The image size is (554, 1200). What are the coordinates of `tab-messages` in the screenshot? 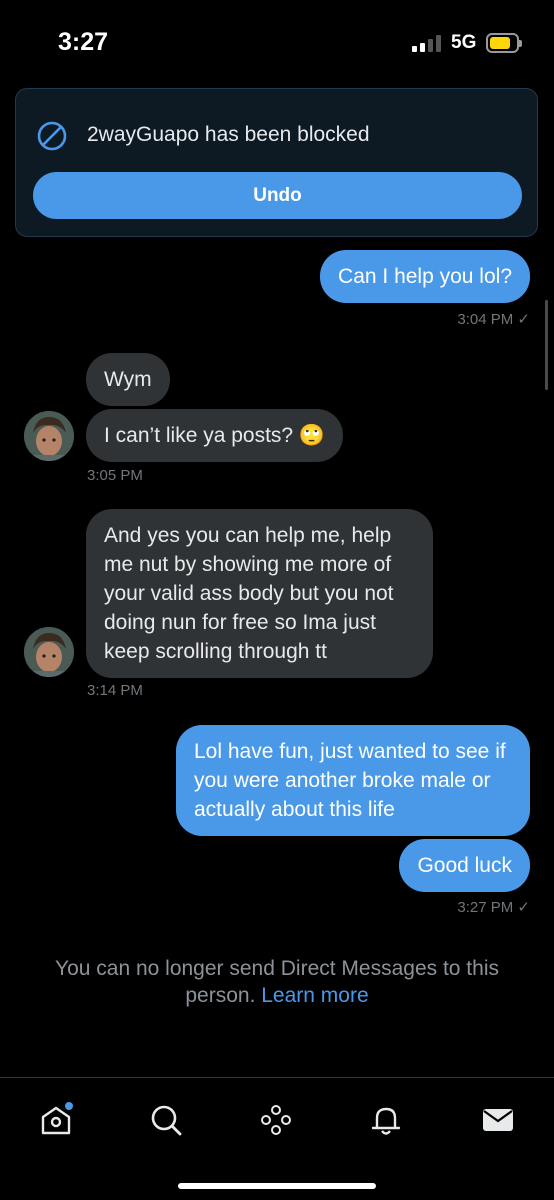 It's located at (498, 1120).